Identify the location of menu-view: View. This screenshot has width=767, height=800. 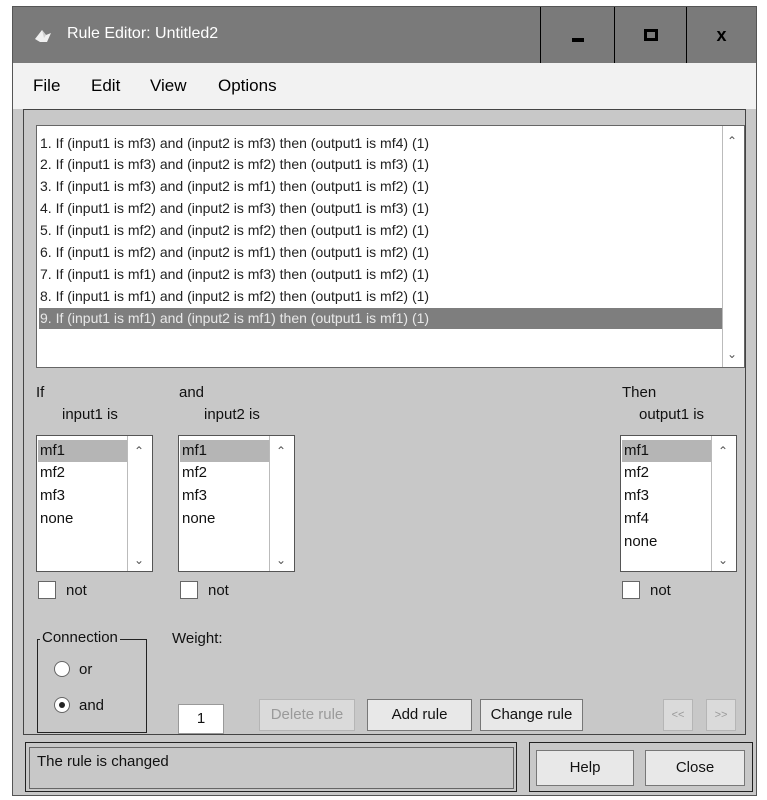
(168, 86).